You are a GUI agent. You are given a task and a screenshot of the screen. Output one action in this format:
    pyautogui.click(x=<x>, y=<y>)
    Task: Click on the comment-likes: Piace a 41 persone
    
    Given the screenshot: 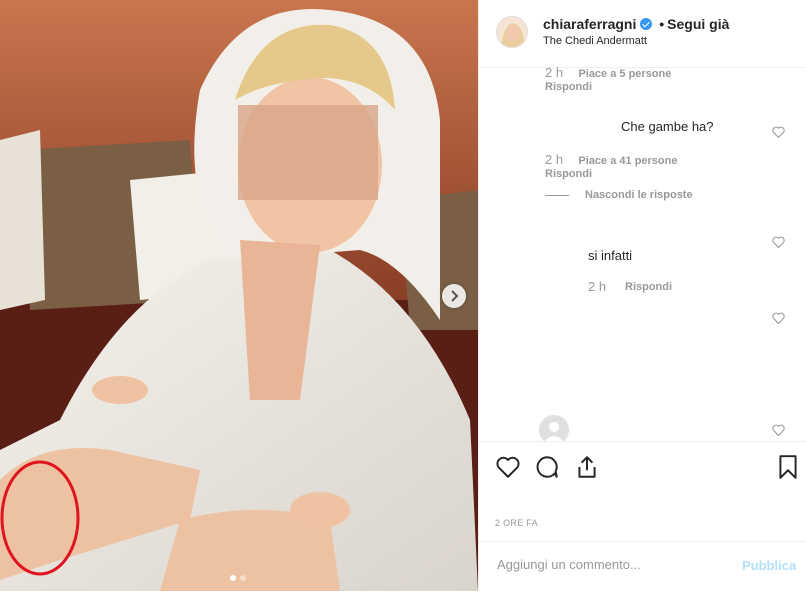 What is the action you would take?
    pyautogui.click(x=627, y=161)
    